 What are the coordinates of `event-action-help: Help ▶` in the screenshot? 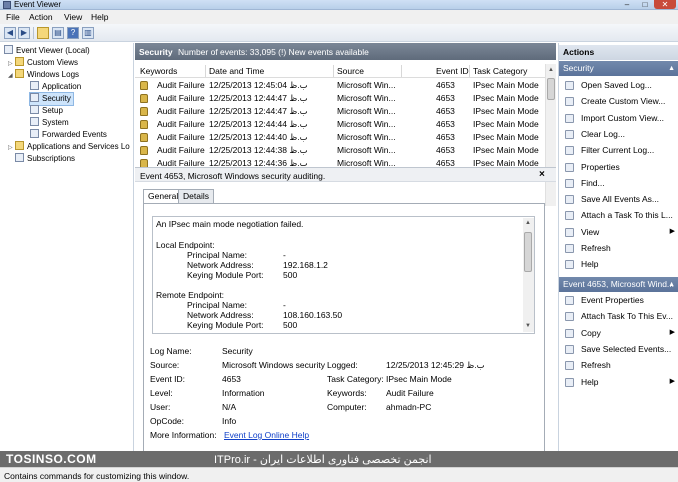 It's located at (618, 382).